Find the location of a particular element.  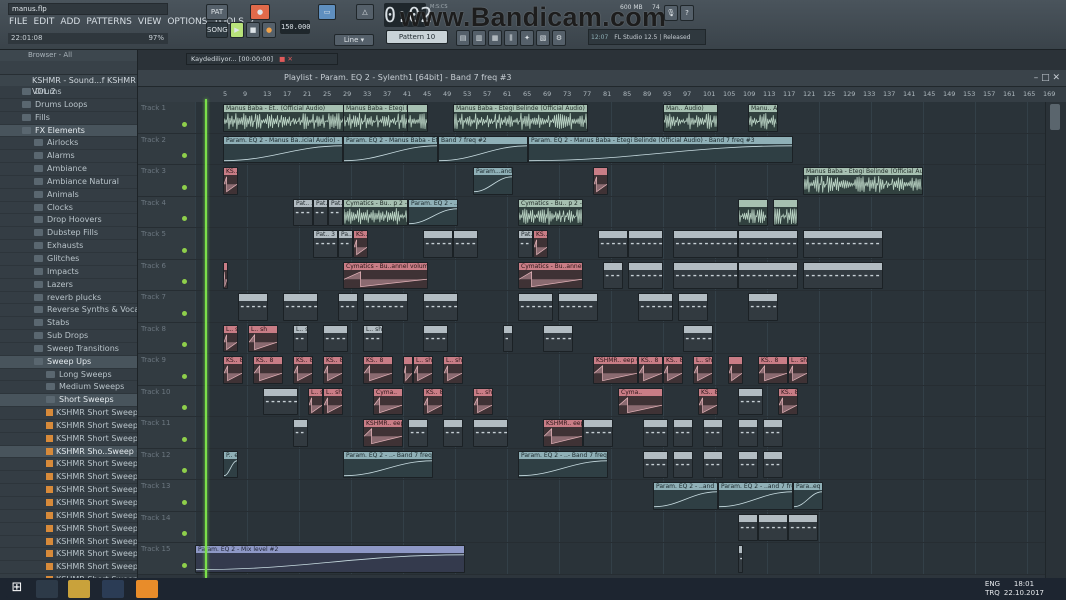

browser-sample-item: KSHMR Short Sweep 12 is located at coordinates (68, 555).